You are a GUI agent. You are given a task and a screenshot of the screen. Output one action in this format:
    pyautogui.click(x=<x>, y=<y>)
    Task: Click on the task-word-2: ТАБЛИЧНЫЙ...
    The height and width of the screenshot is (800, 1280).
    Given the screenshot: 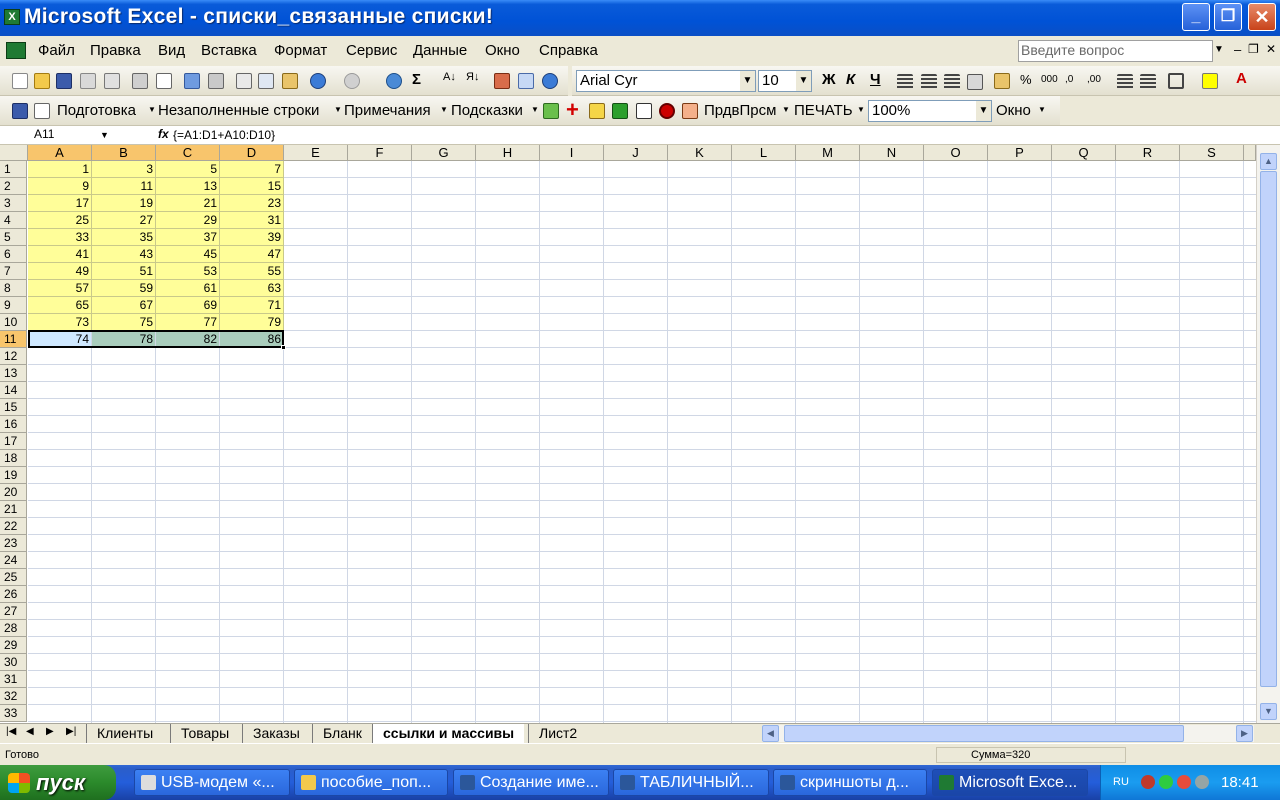 What is the action you would take?
    pyautogui.click(x=691, y=782)
    